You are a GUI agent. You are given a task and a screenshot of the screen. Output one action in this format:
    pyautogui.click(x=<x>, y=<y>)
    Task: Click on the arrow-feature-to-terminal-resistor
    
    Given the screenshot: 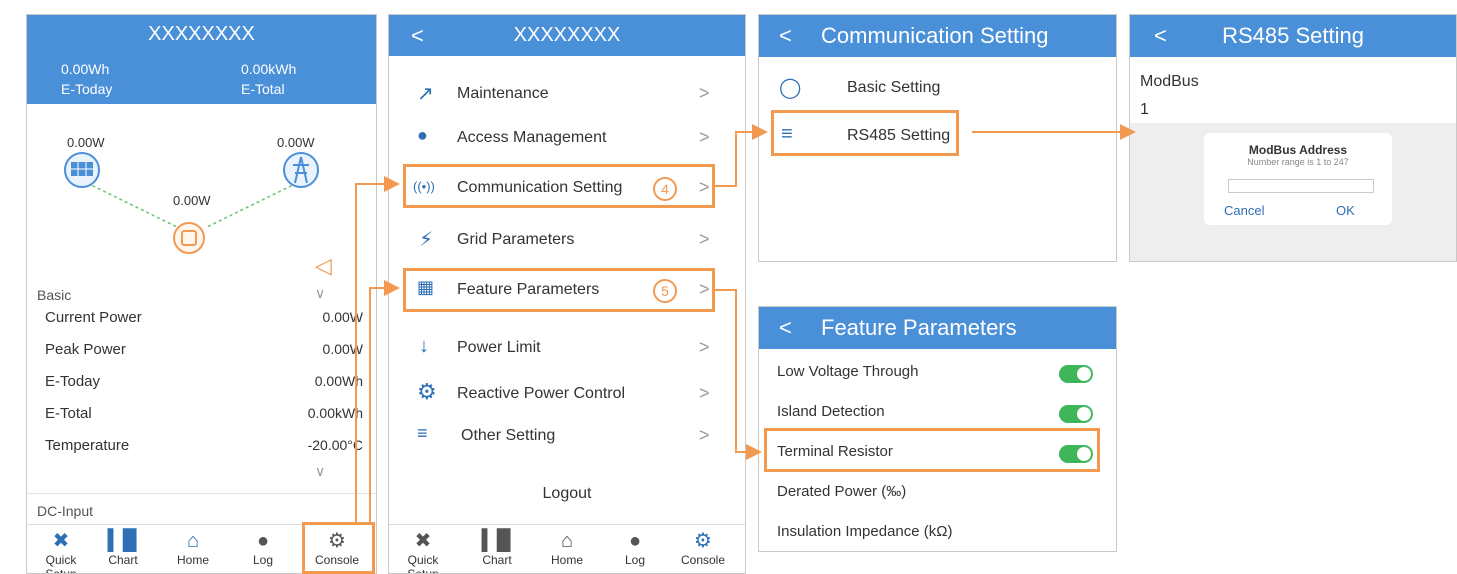 What is the action you would take?
    pyautogui.click(x=738, y=374)
    